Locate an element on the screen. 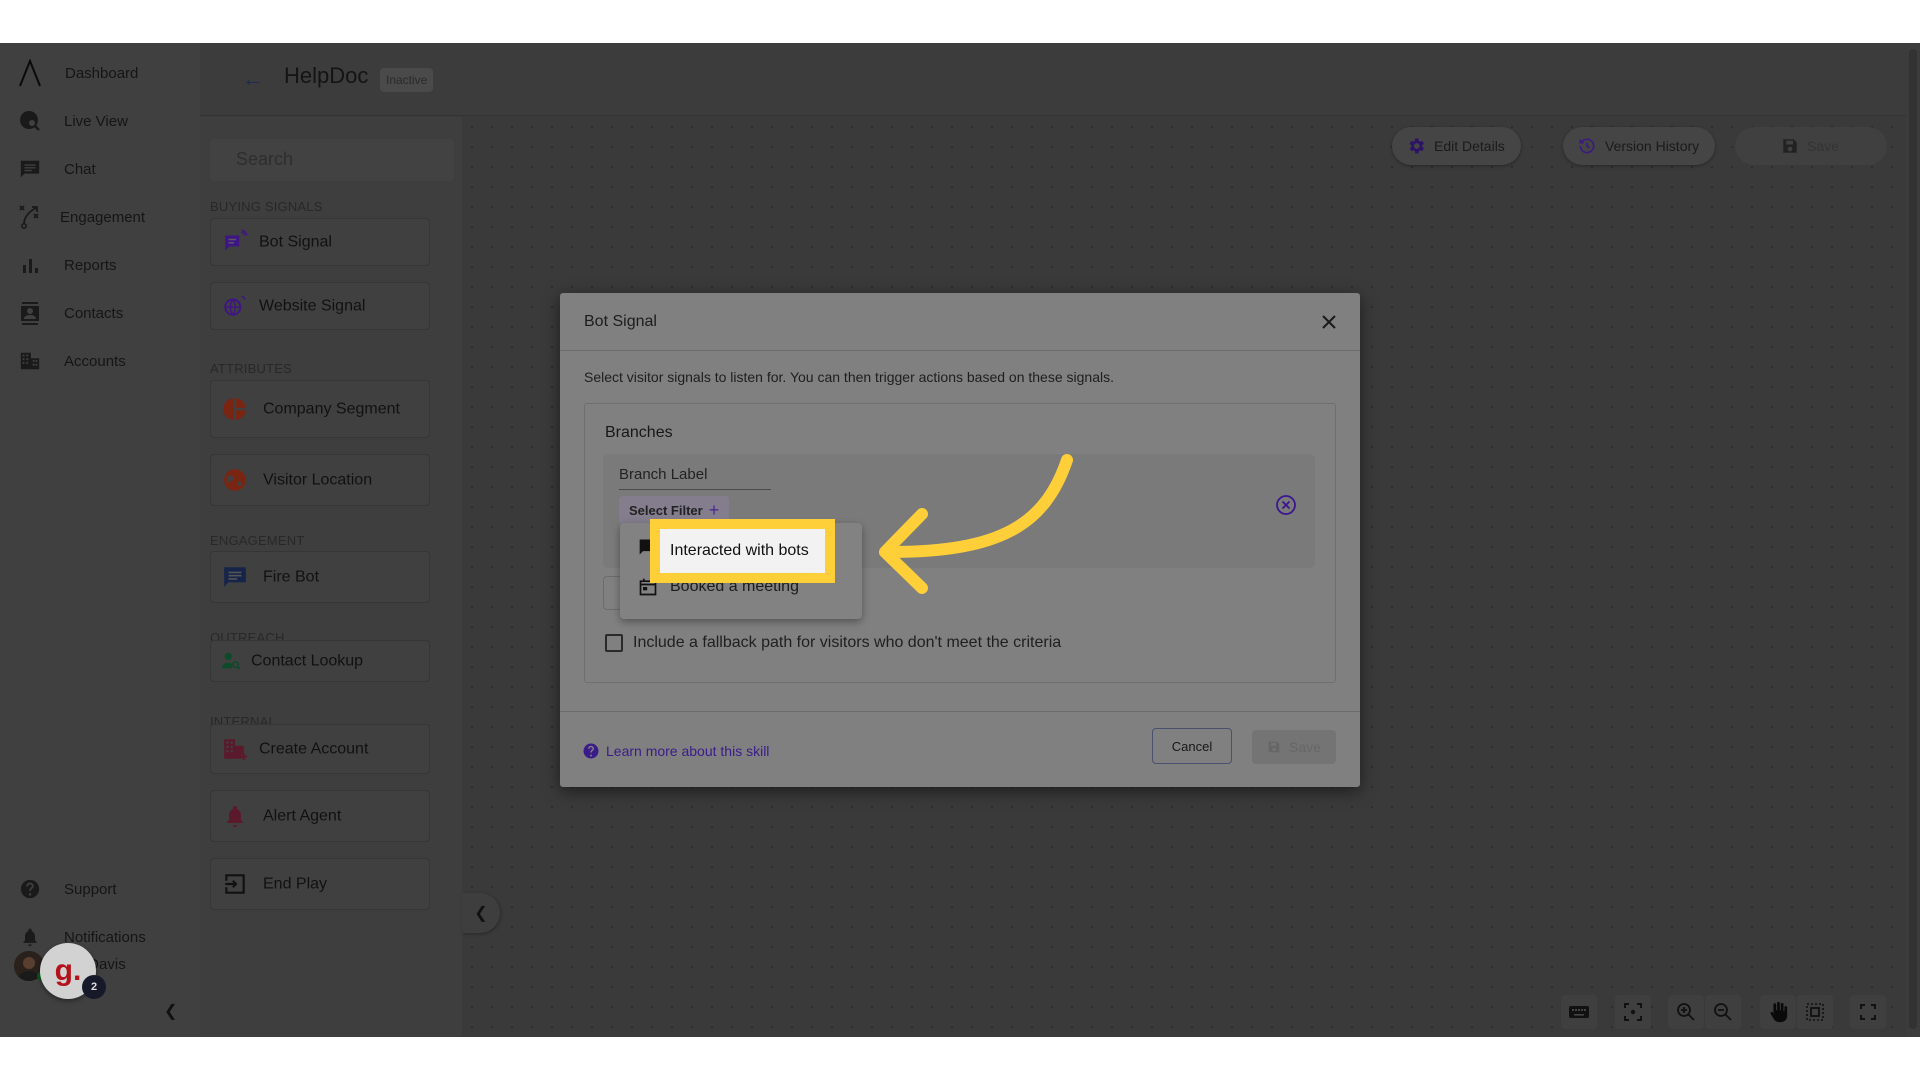 The image size is (1920, 1080). skill-card-label: Website Signal is located at coordinates (312, 306).